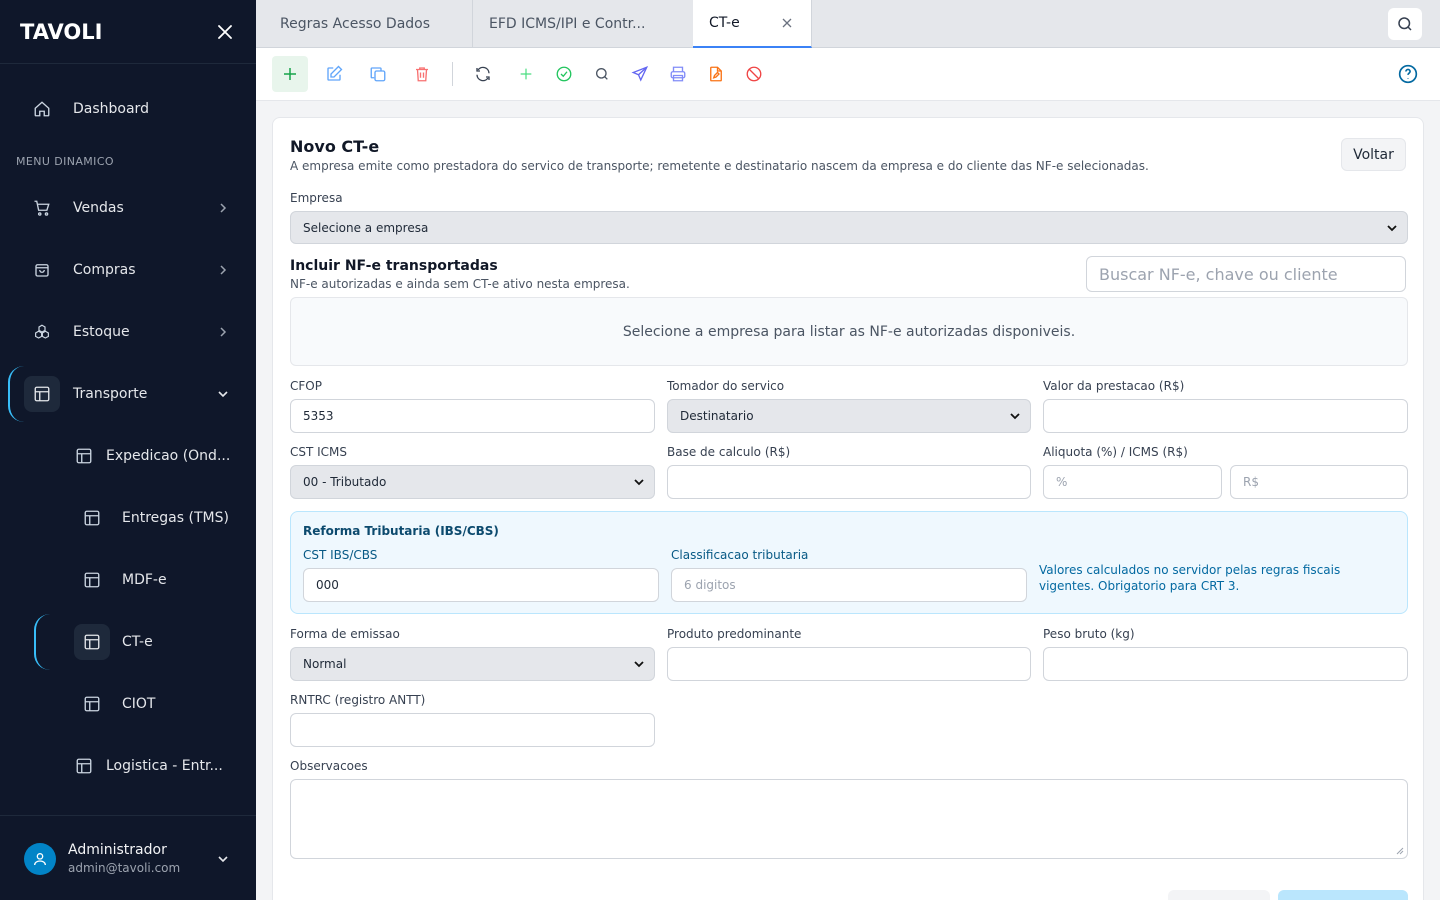 This screenshot has width=1440, height=900. What do you see at coordinates (726, 386) in the screenshot?
I see `tomador-label: Tomador do servico` at bounding box center [726, 386].